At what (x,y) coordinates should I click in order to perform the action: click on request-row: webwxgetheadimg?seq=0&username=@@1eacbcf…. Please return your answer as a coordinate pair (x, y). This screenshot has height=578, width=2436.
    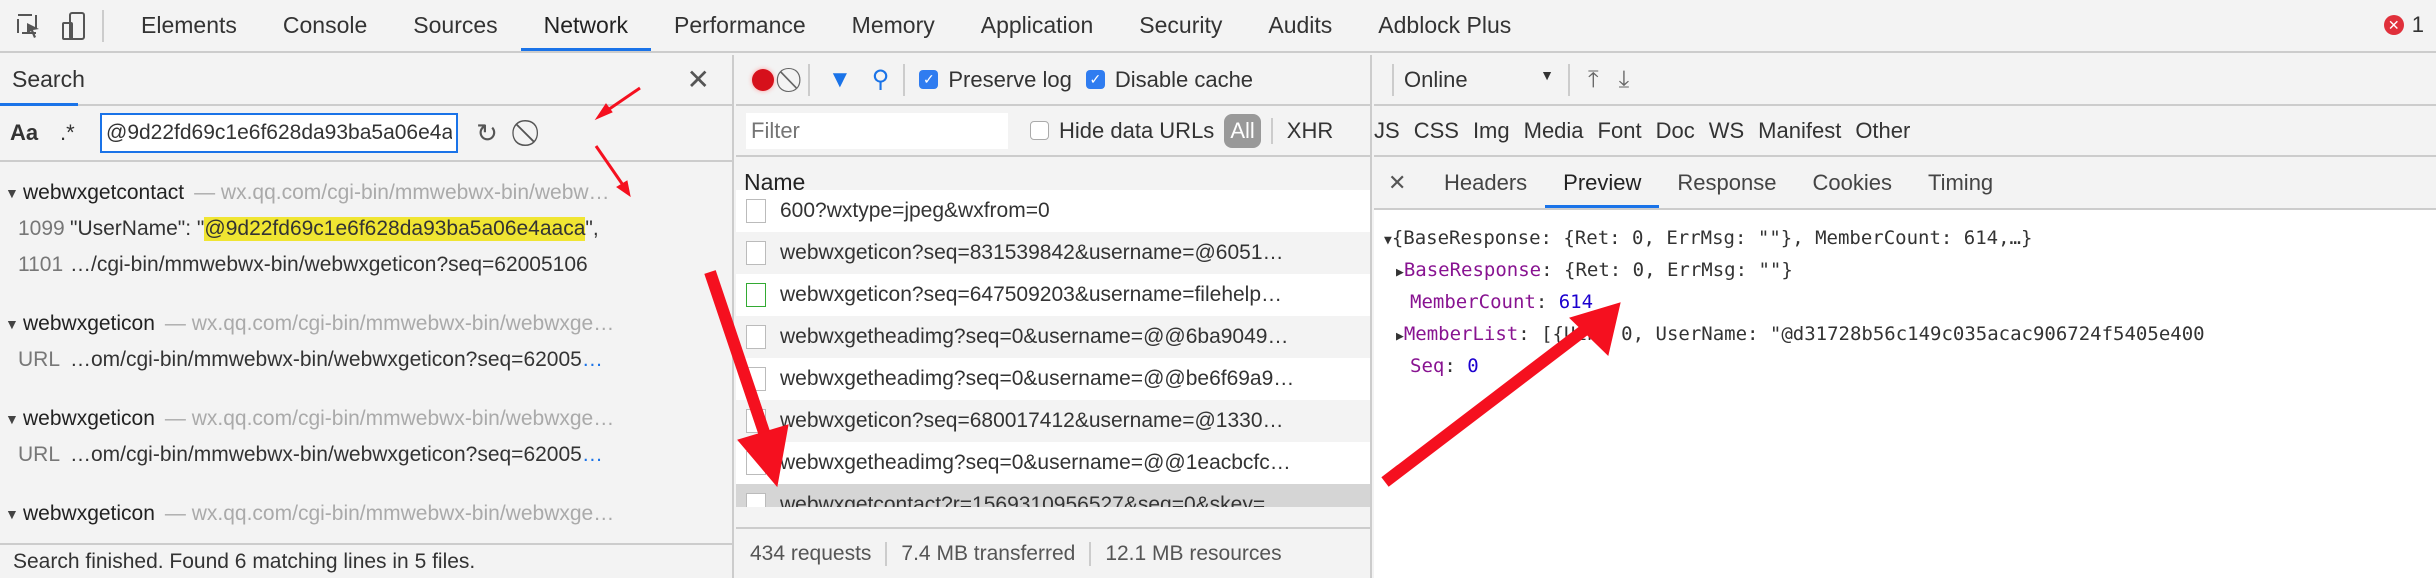
    Looking at the image, I should click on (1053, 463).